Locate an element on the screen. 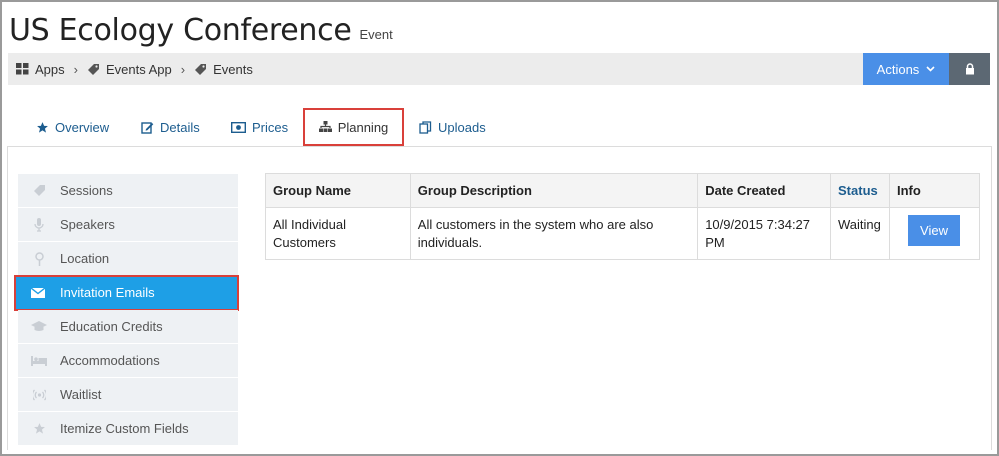  actions-button: Actions is located at coordinates (906, 69).